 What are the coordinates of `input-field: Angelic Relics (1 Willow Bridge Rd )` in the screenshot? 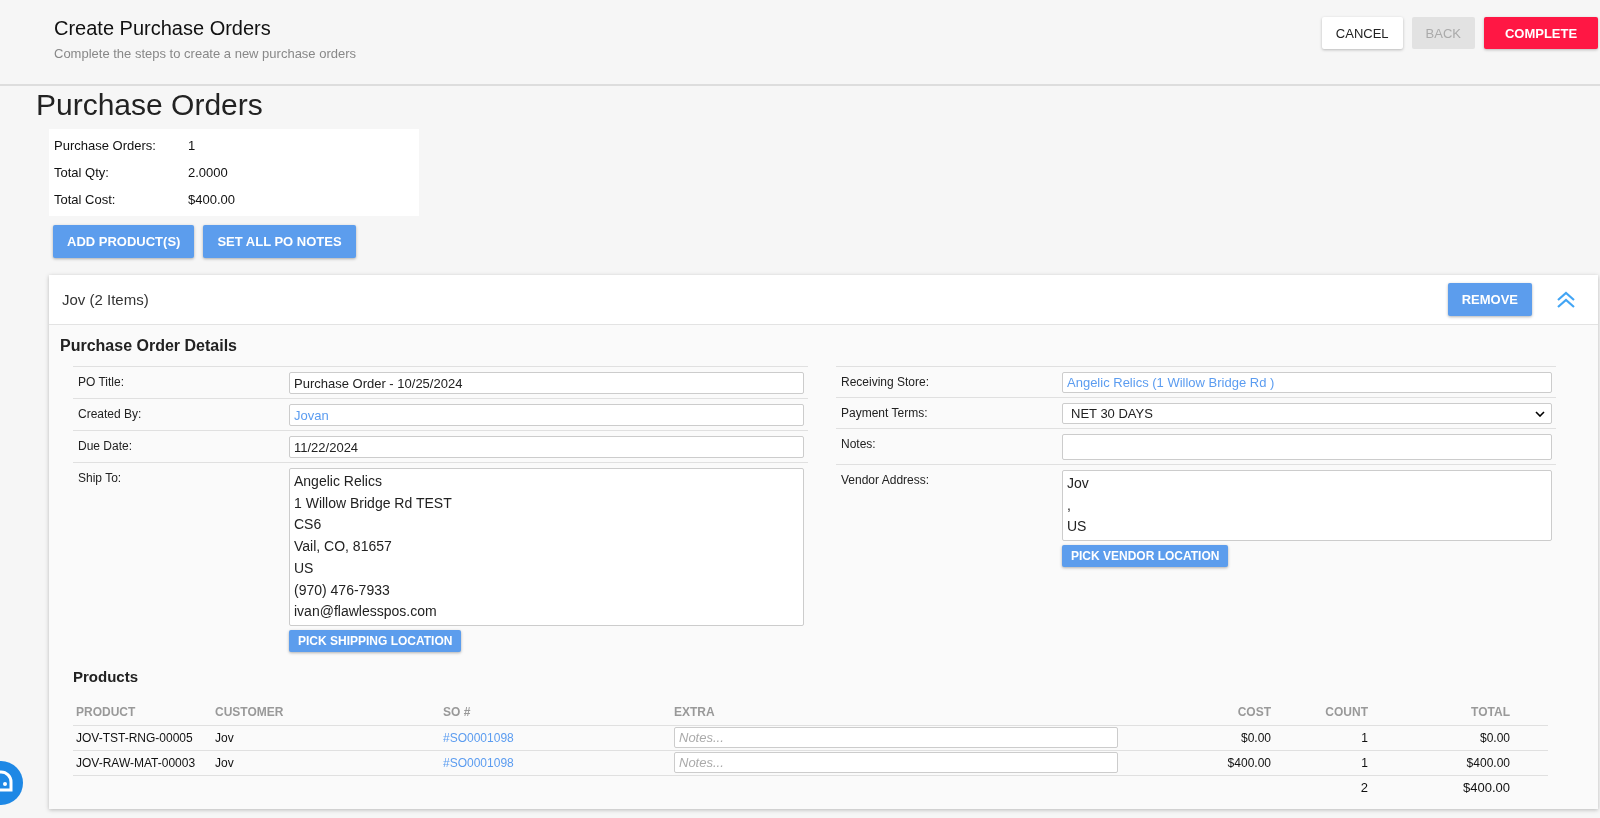 It's located at (1307, 382).